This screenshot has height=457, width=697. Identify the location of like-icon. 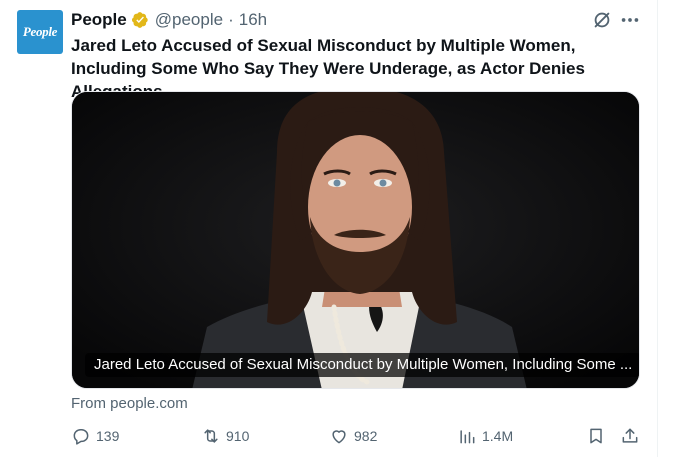
(339, 437).